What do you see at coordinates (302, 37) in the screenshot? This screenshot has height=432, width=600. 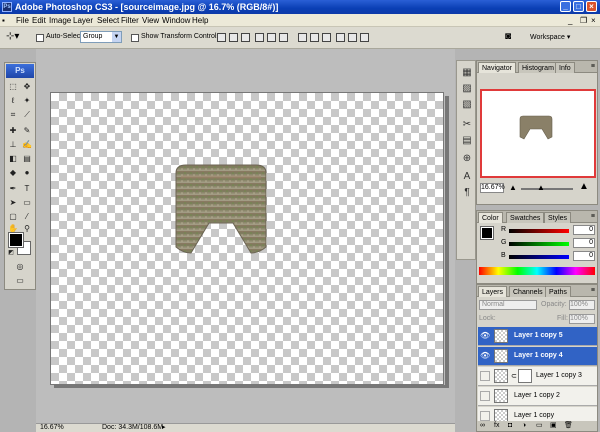 I see `distribute-top-icon` at bounding box center [302, 37].